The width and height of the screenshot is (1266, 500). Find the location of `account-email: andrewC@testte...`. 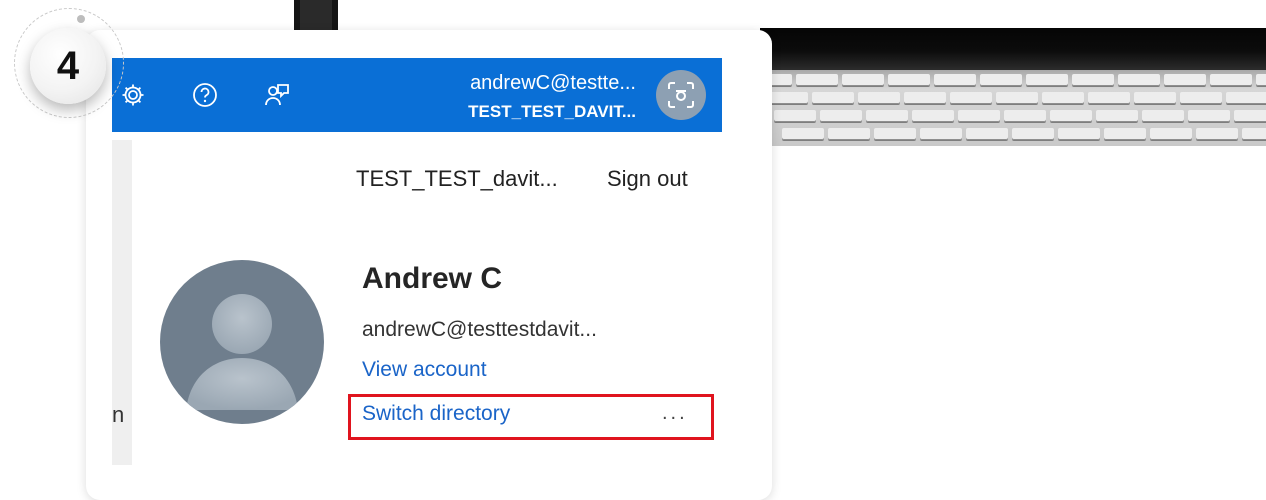

account-email: andrewC@testte... is located at coordinates (553, 83).